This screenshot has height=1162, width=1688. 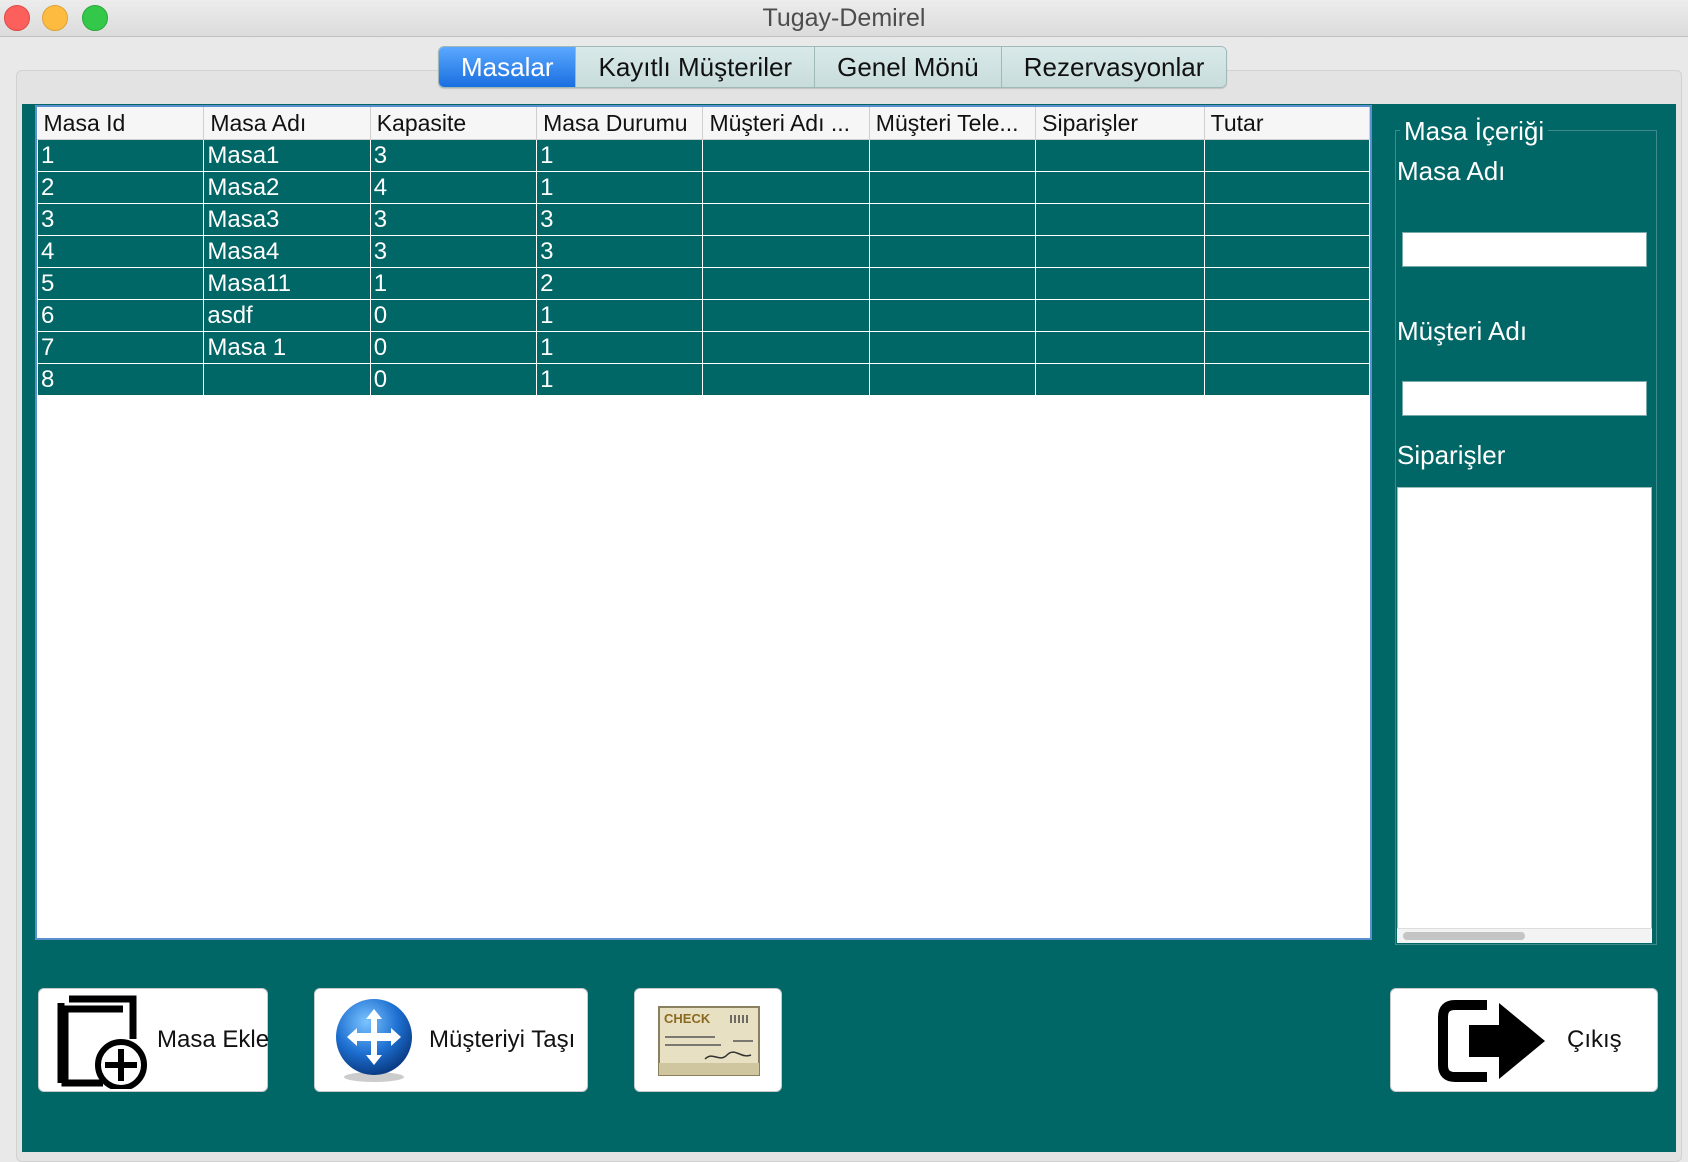 I want to click on table-row: 3 Masa3 3 3, so click(x=703, y=219).